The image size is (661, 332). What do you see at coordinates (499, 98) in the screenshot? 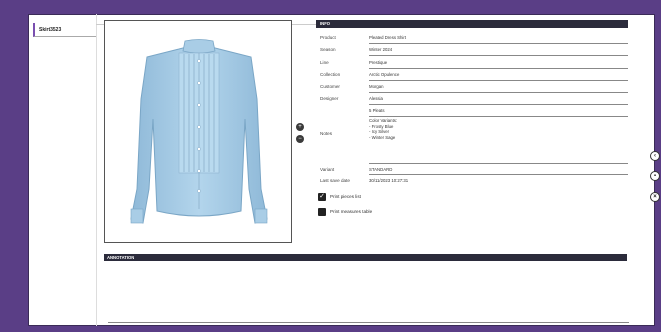
I see `designer-field: Alessia` at bounding box center [499, 98].